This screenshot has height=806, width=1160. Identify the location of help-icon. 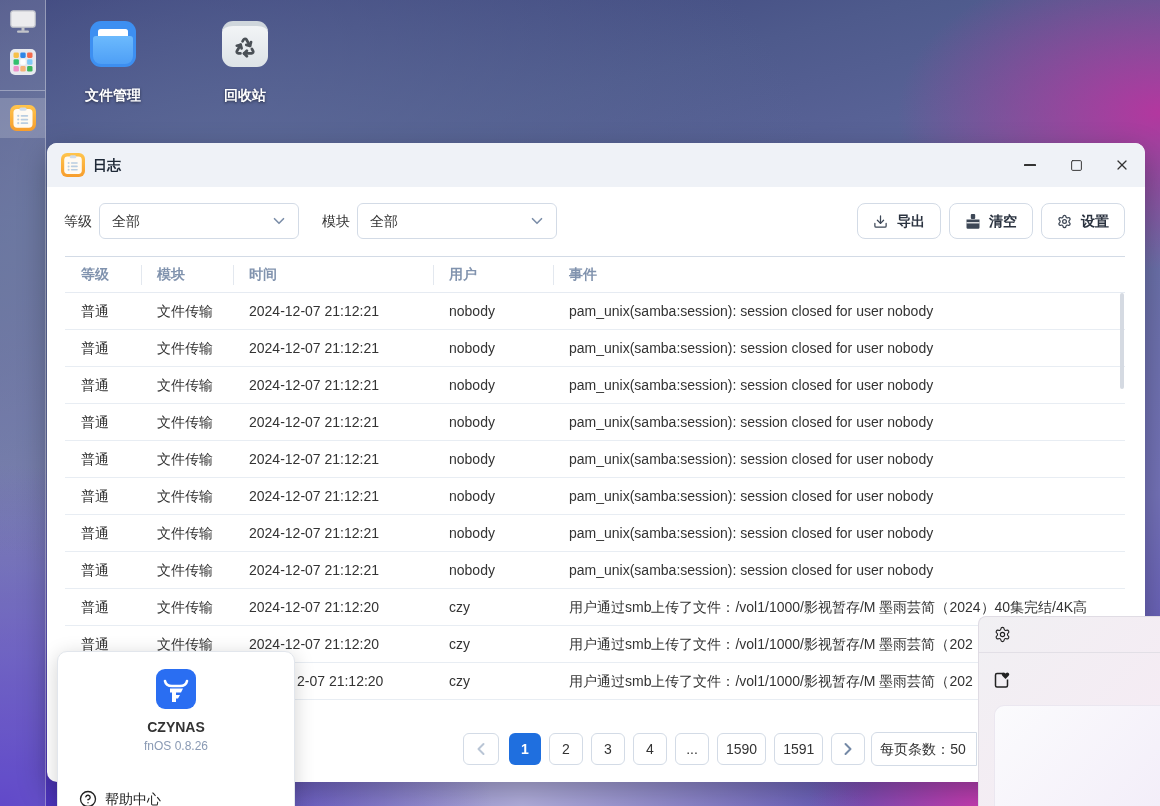
(88, 798).